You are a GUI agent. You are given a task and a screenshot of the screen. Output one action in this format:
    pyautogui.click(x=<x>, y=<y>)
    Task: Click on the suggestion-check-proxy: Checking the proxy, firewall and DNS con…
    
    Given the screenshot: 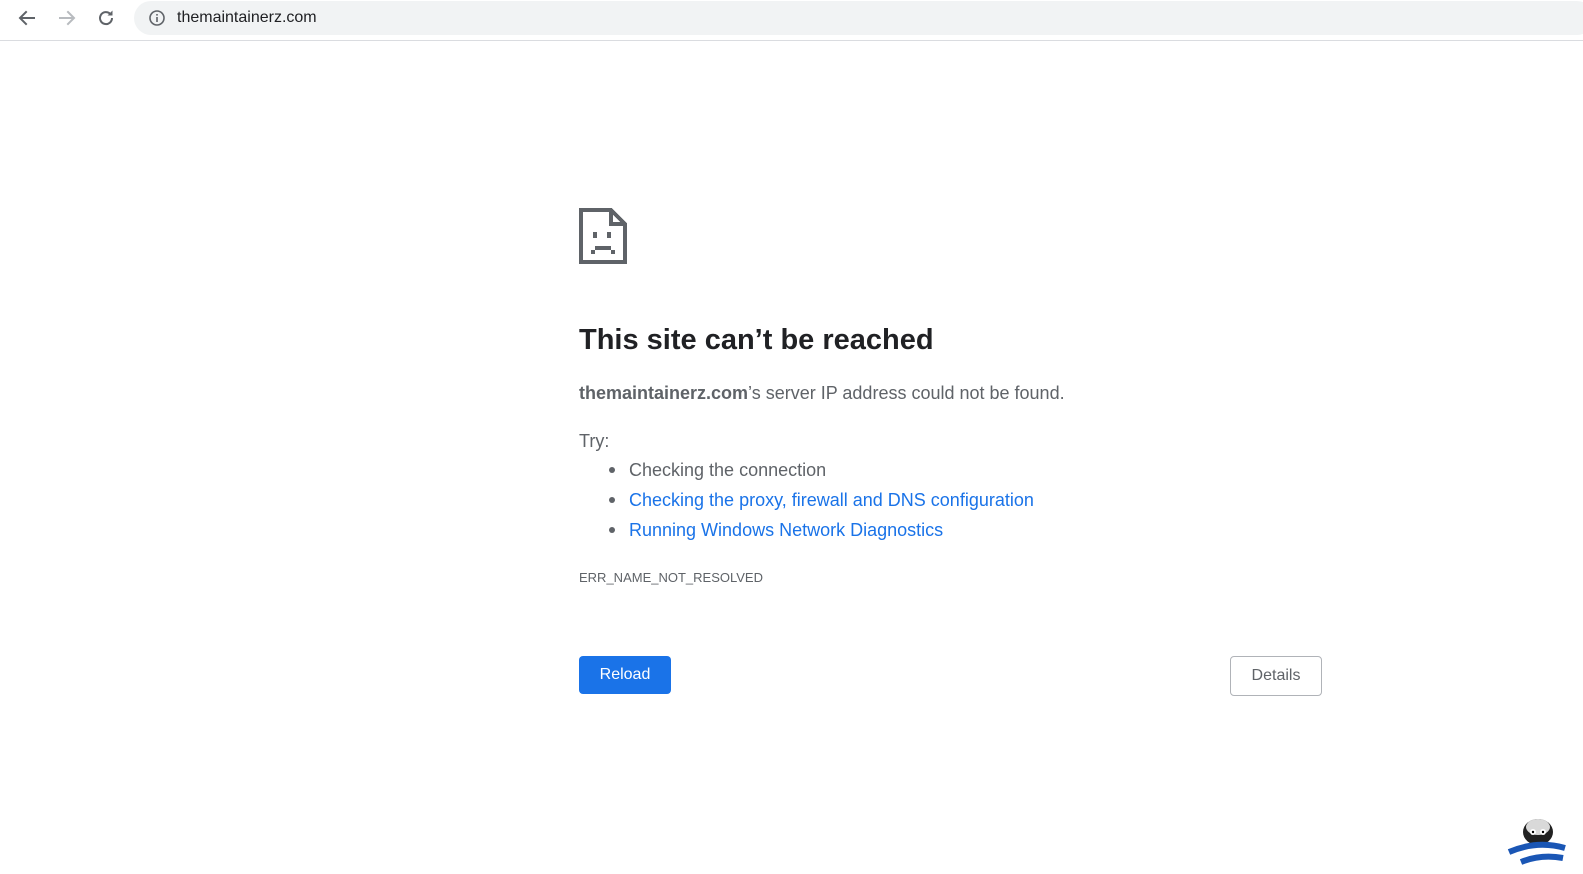 What is the action you would take?
    pyautogui.click(x=806, y=503)
    